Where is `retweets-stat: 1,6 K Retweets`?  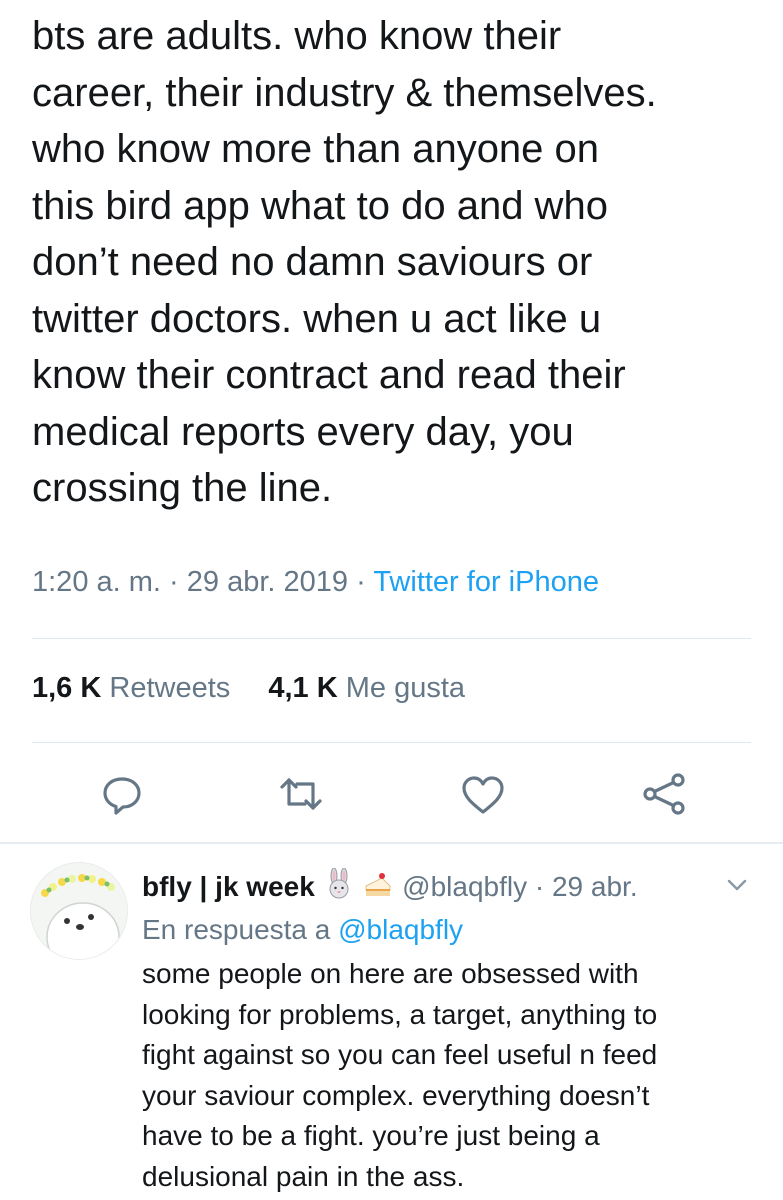 retweets-stat: 1,6 K Retweets is located at coordinates (135, 688).